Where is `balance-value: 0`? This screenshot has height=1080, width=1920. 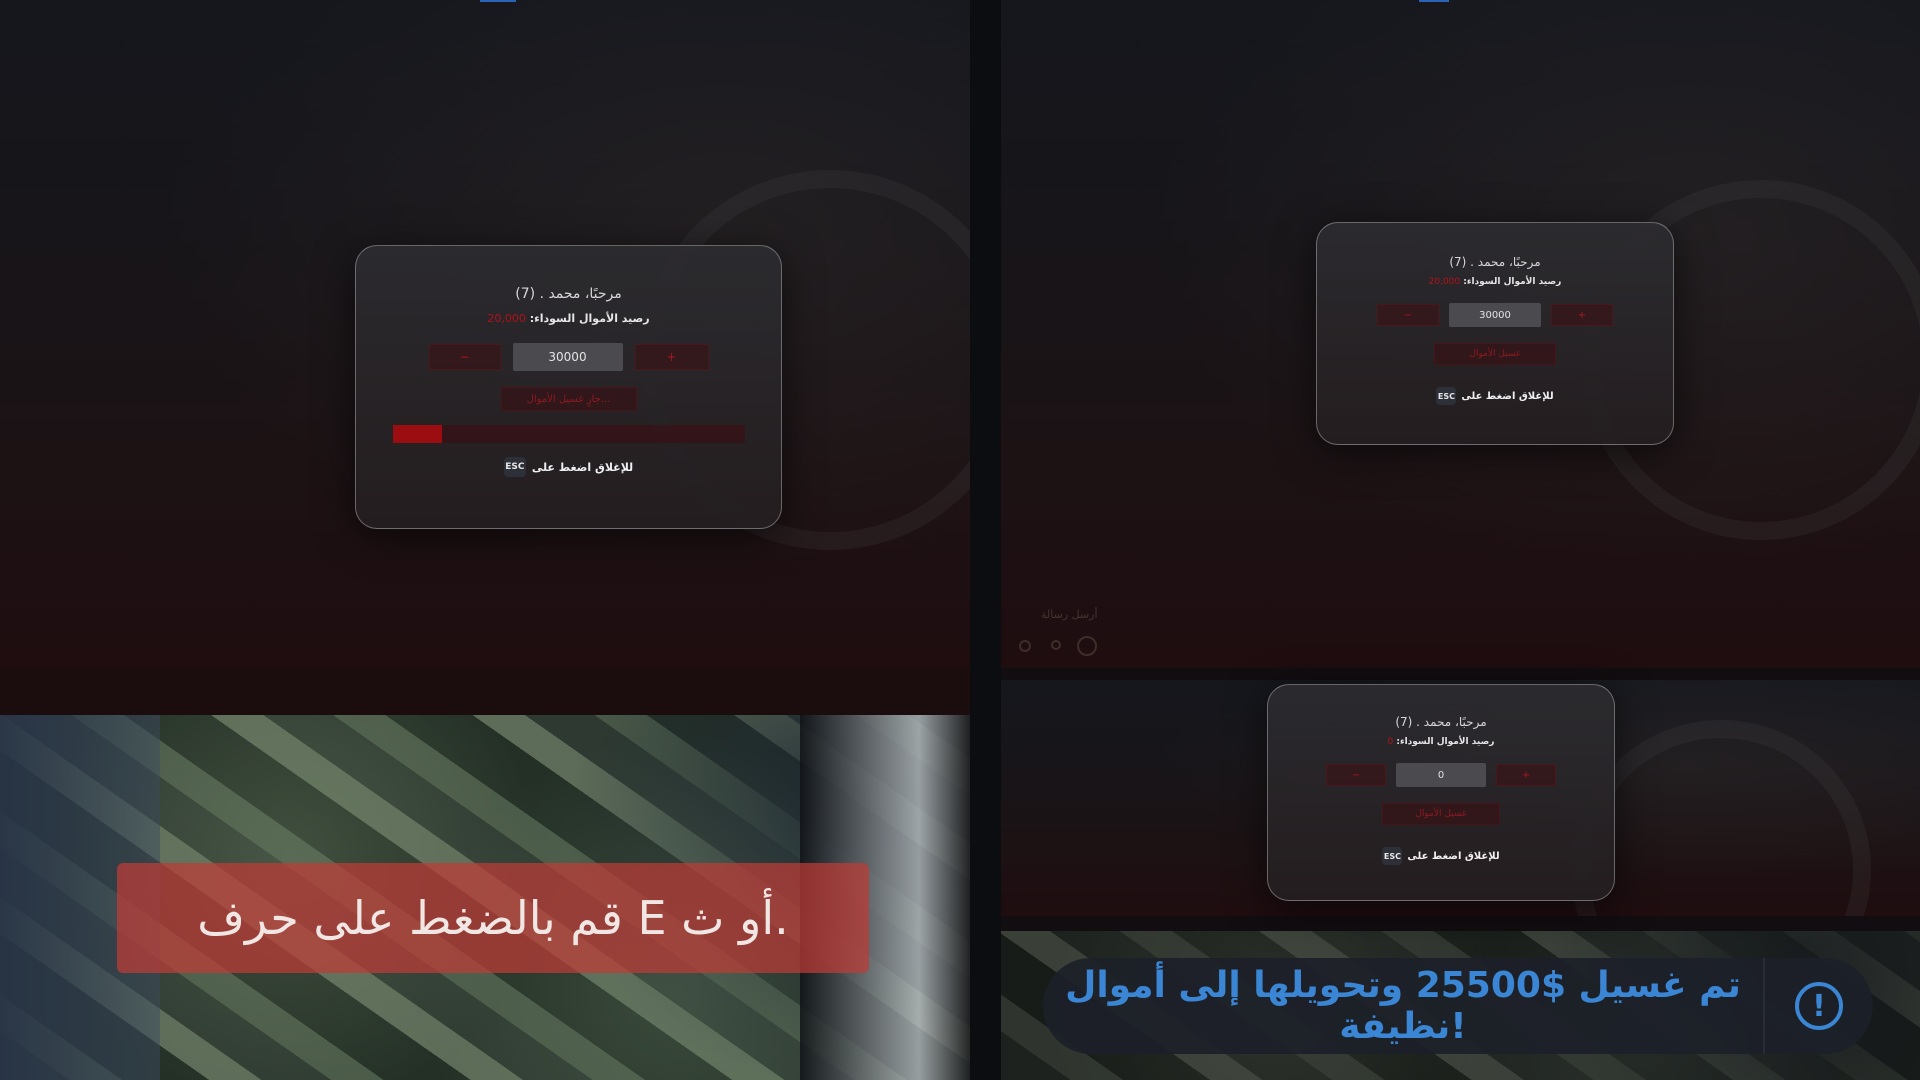 balance-value: 0 is located at coordinates (1390, 742).